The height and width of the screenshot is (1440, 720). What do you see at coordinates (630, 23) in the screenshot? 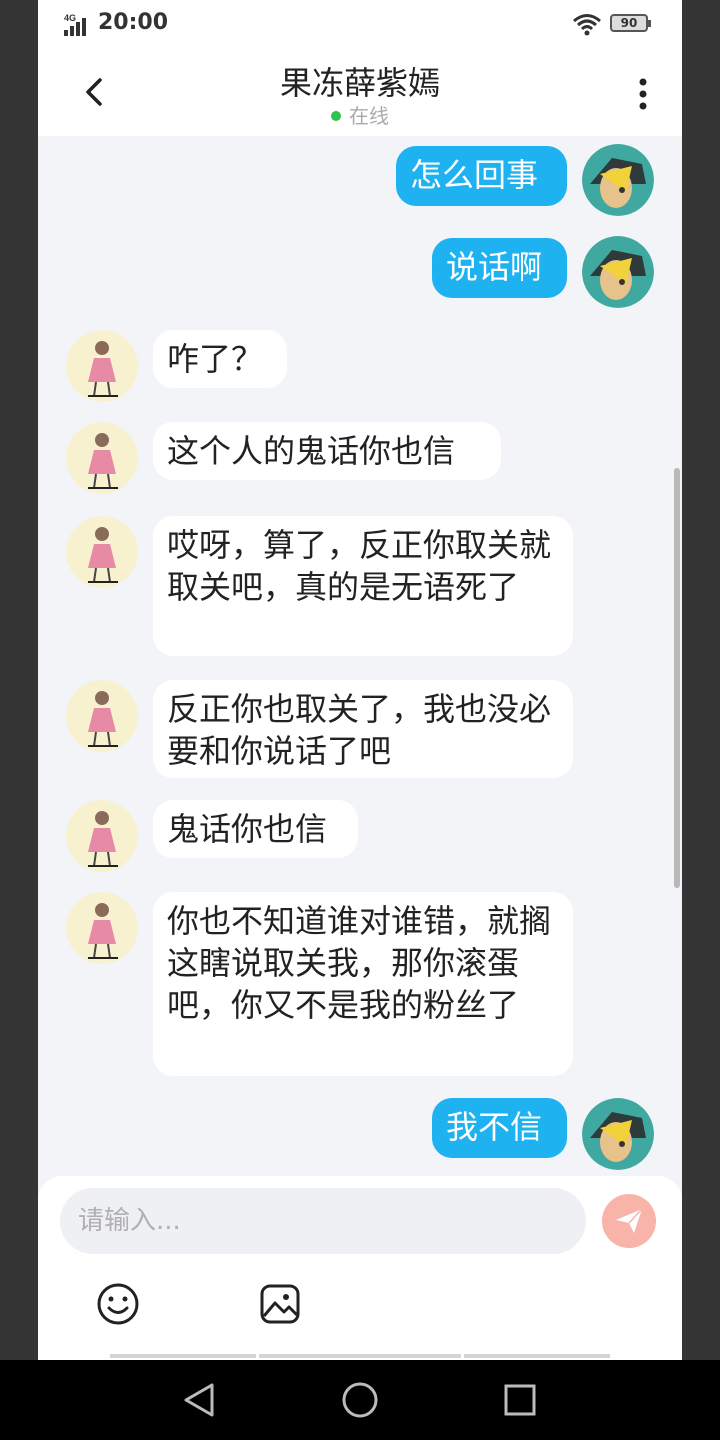
I see `battery-icon: 90` at bounding box center [630, 23].